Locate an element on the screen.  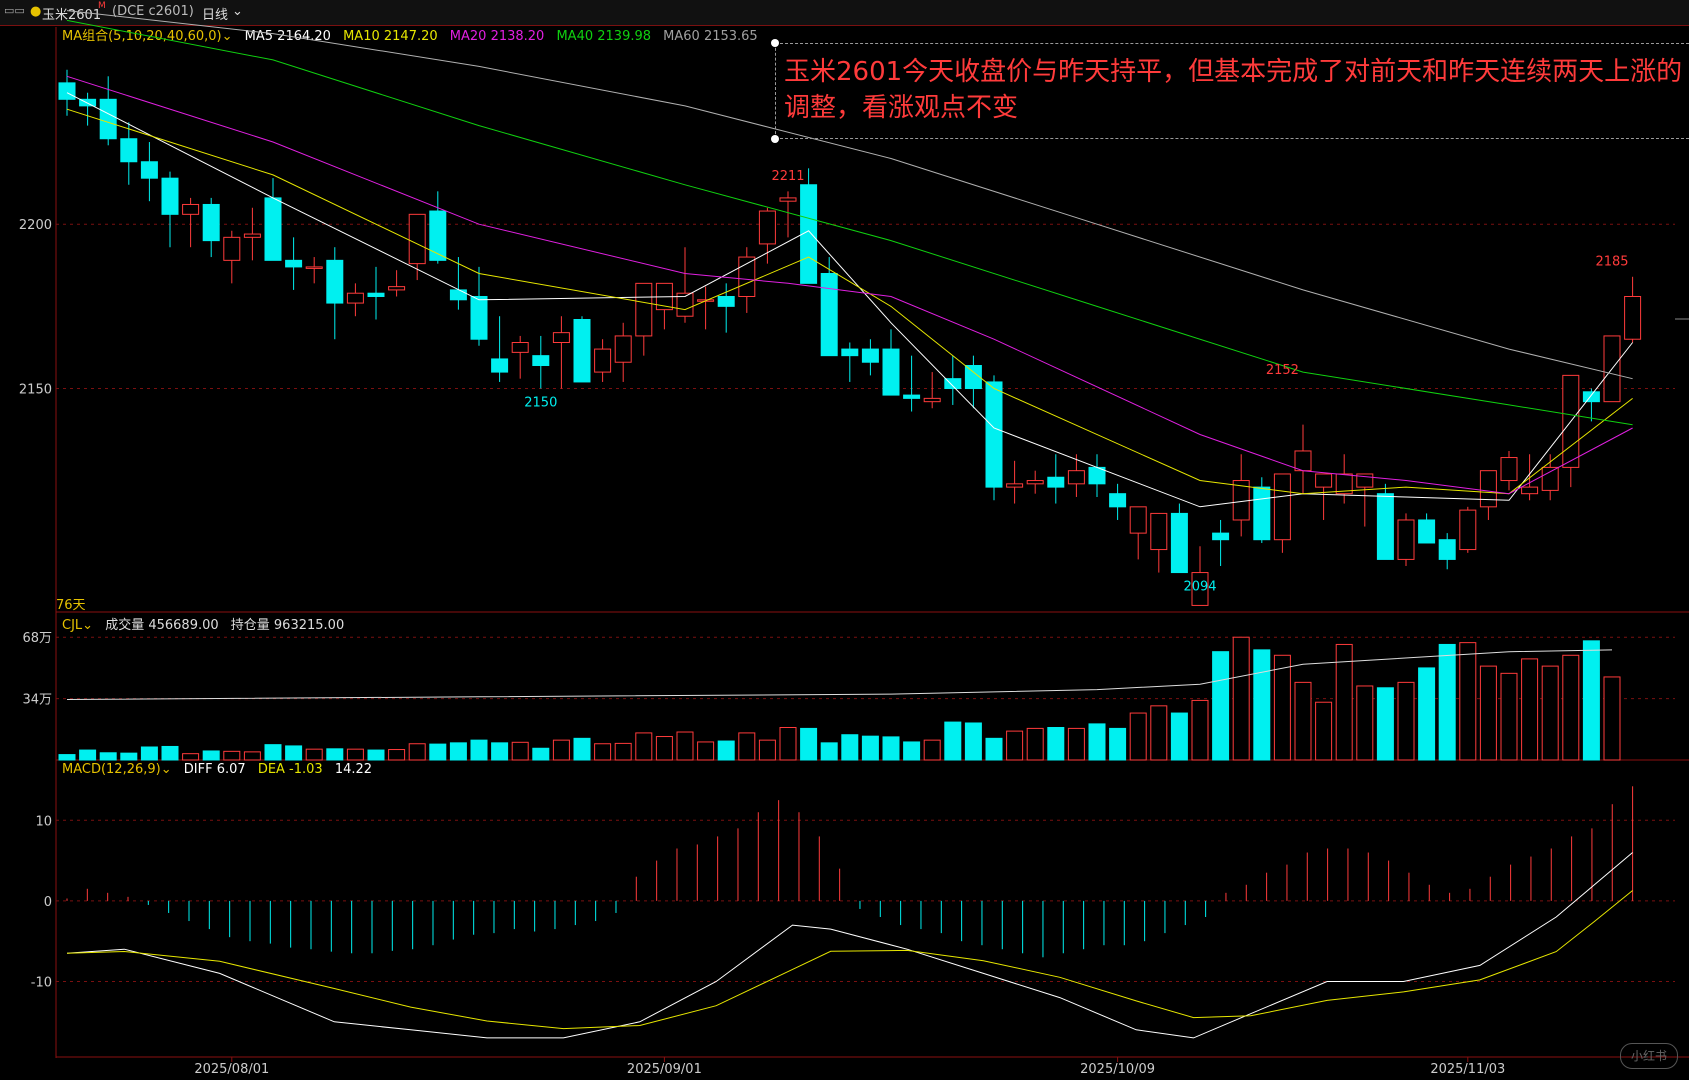
peak-label: 2094 is located at coordinates (1199, 587).